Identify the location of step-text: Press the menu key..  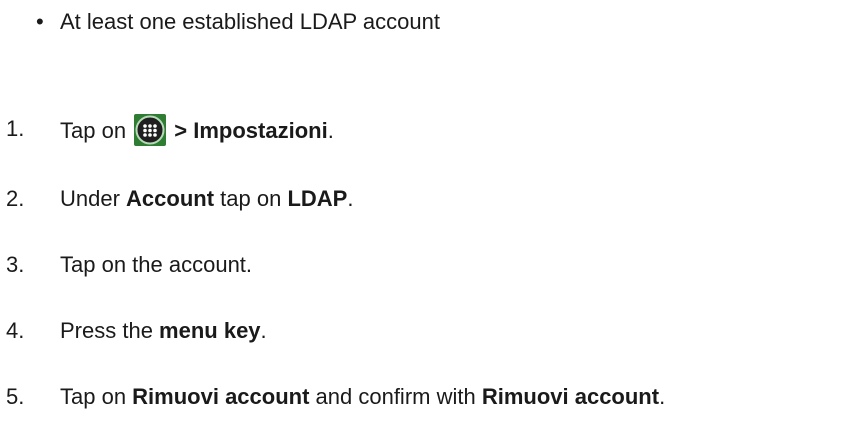
(163, 331).